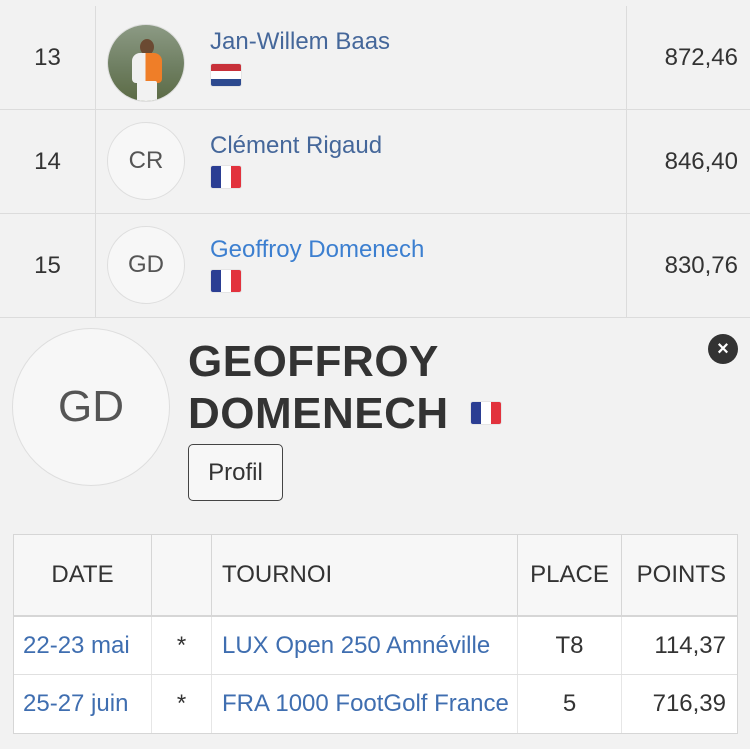  Describe the element at coordinates (570, 704) in the screenshot. I see `result-place: 5` at that location.